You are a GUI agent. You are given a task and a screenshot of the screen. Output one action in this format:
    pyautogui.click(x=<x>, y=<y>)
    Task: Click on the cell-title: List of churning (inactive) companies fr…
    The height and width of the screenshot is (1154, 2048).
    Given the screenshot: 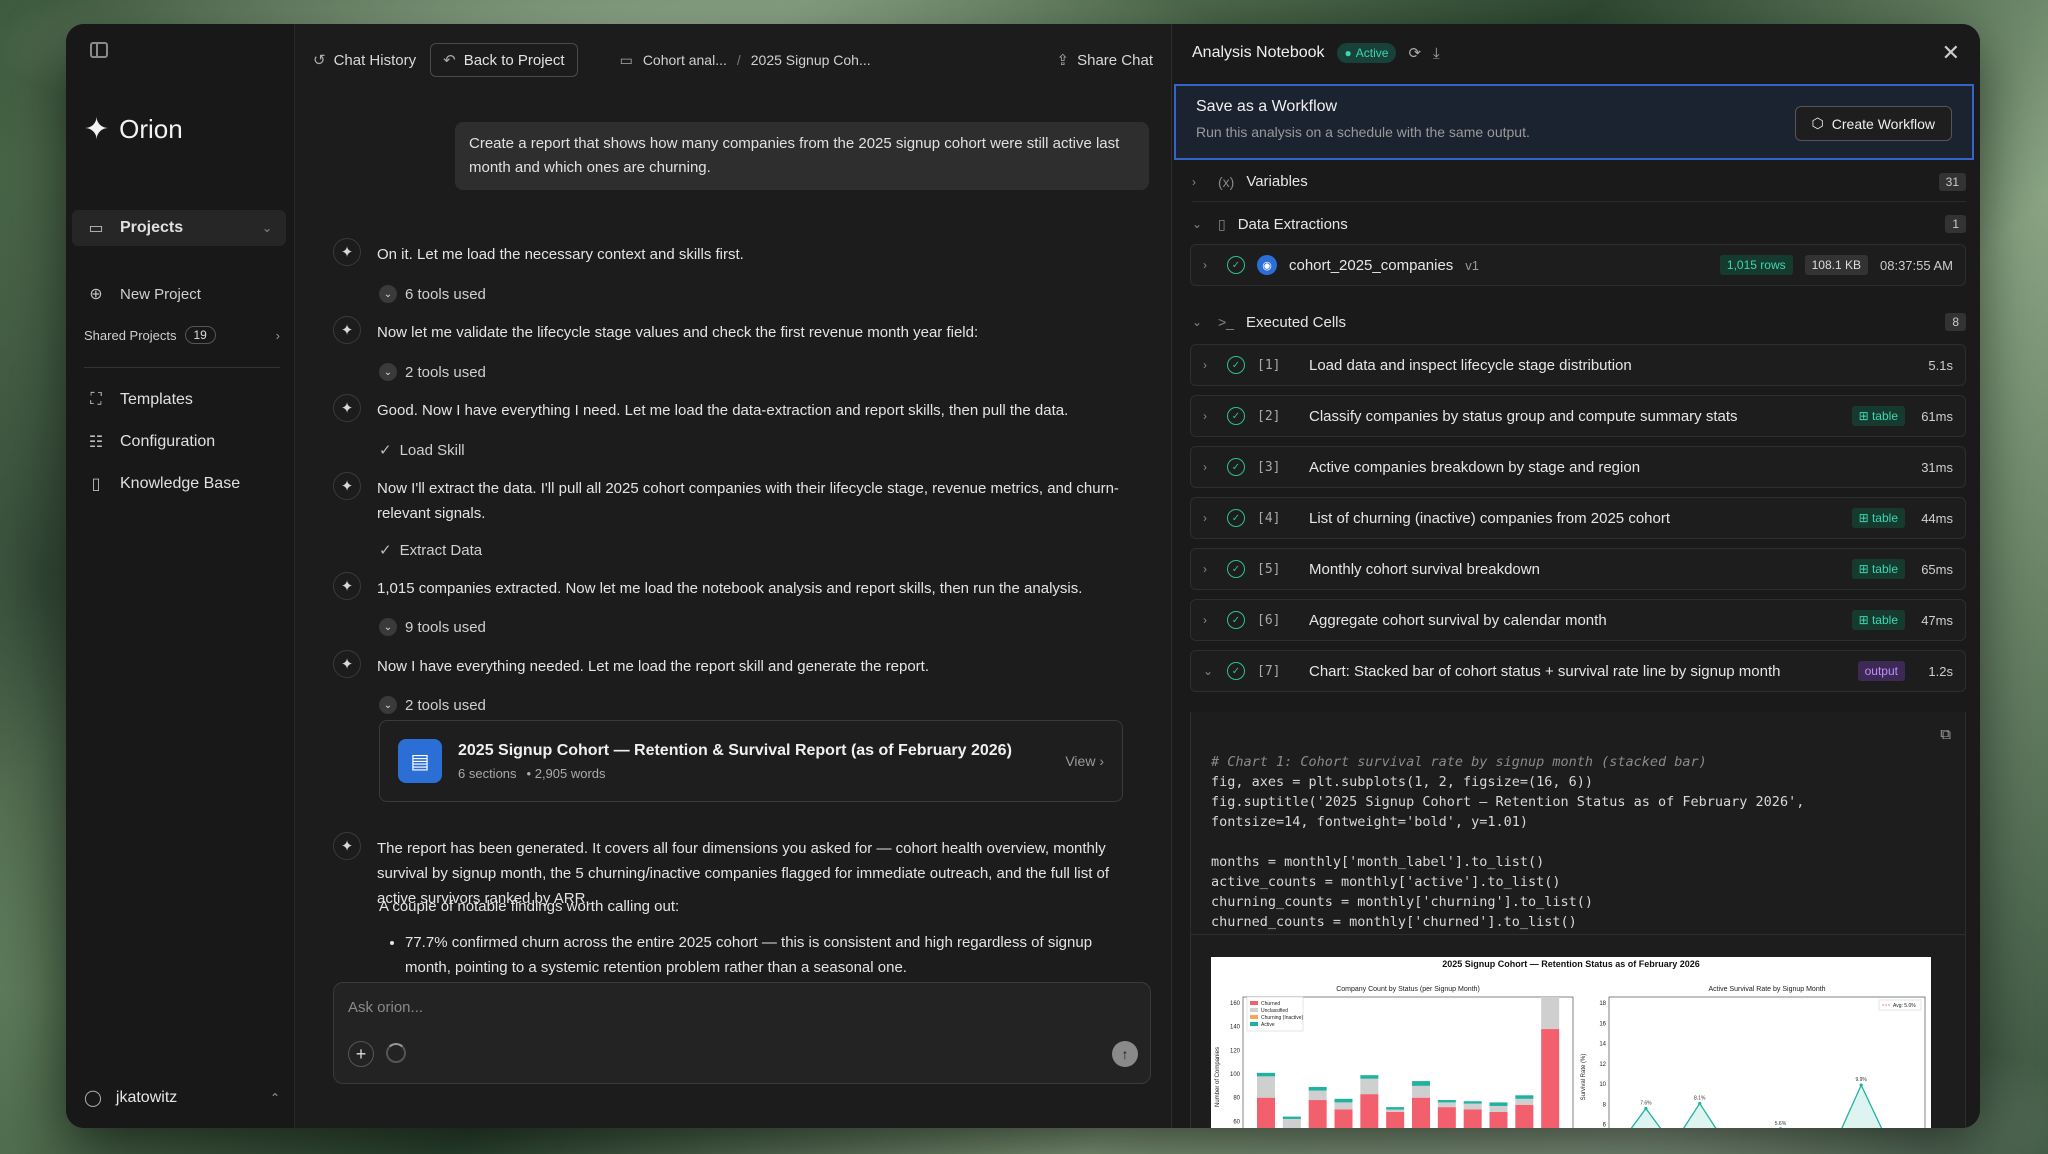 What is the action you would take?
    pyautogui.click(x=1490, y=518)
    